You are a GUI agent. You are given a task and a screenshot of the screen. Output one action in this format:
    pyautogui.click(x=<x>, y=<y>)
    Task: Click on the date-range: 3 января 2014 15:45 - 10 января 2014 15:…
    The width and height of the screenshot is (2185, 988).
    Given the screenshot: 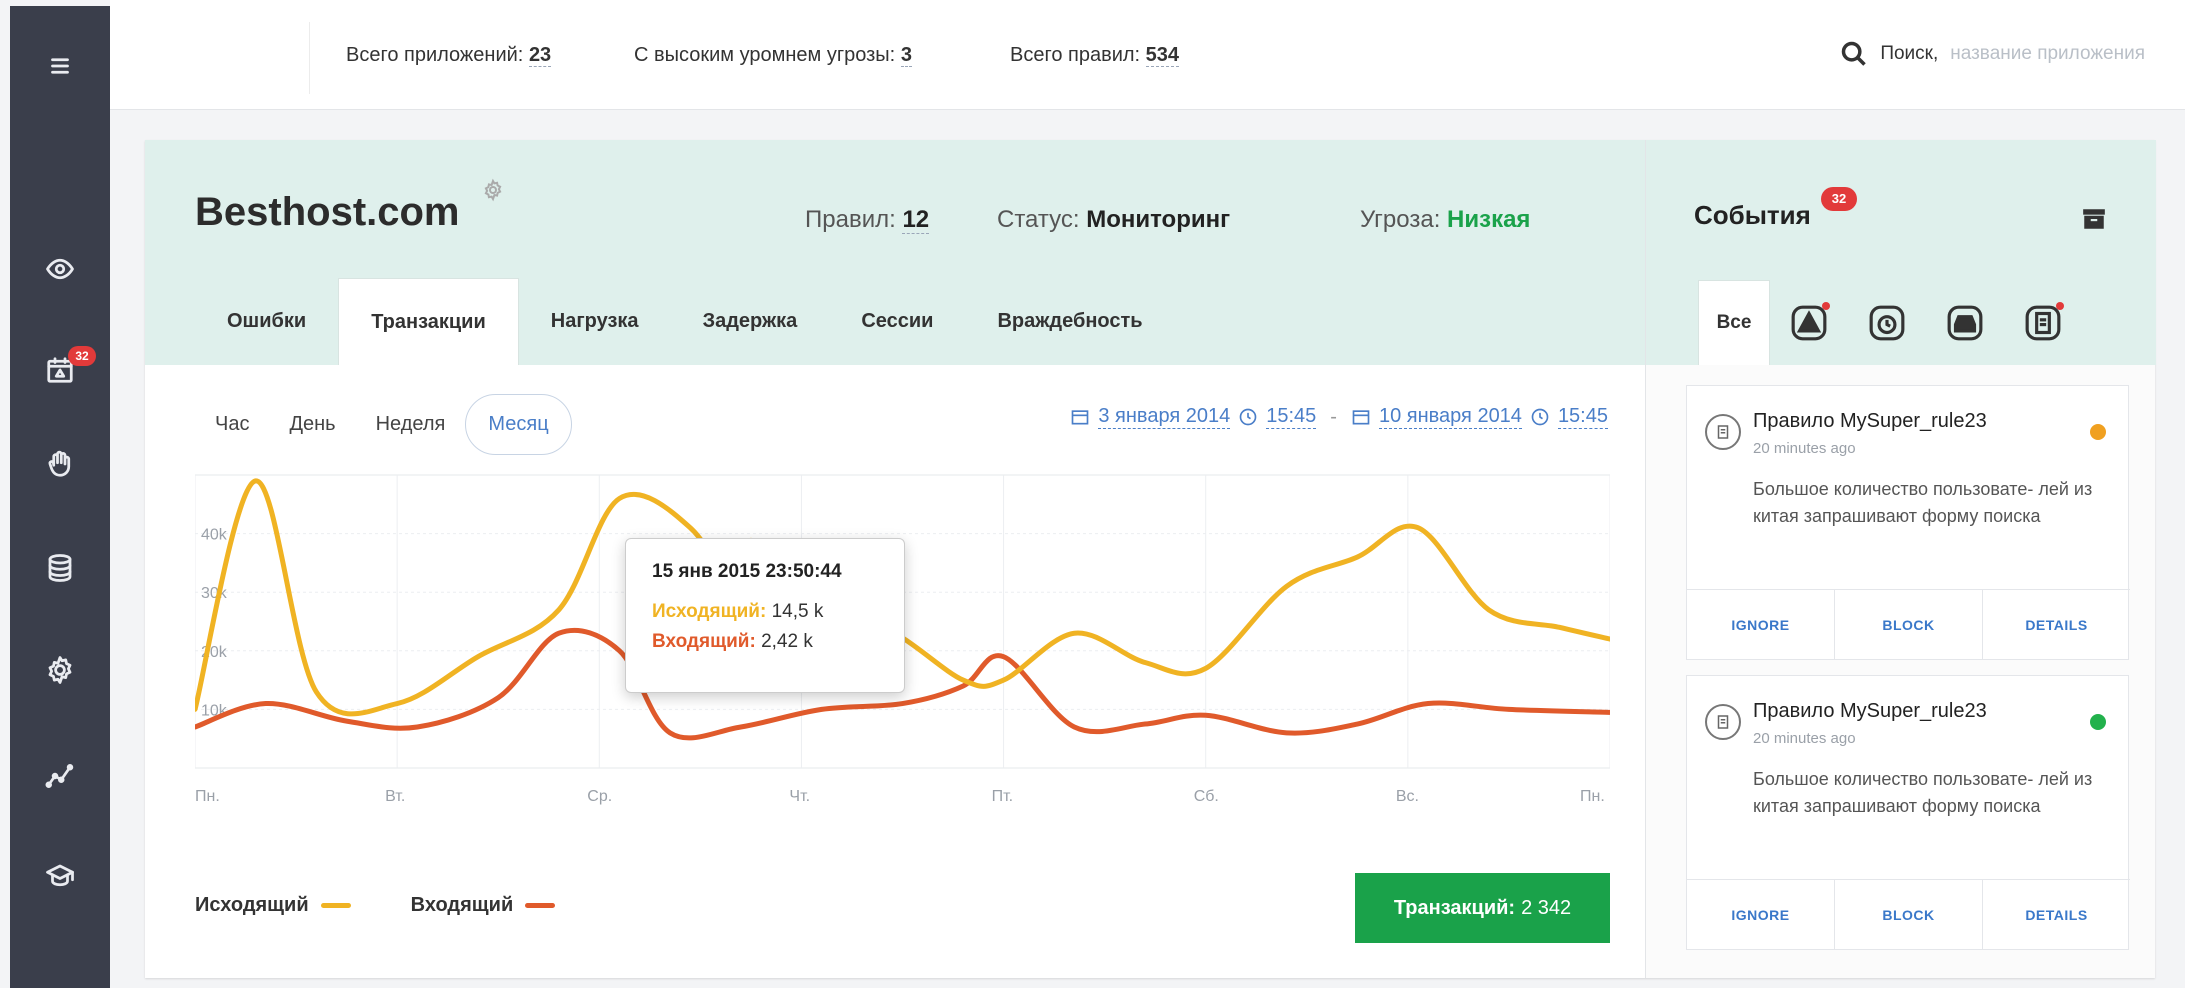 What is the action you would take?
    pyautogui.click(x=1339, y=417)
    